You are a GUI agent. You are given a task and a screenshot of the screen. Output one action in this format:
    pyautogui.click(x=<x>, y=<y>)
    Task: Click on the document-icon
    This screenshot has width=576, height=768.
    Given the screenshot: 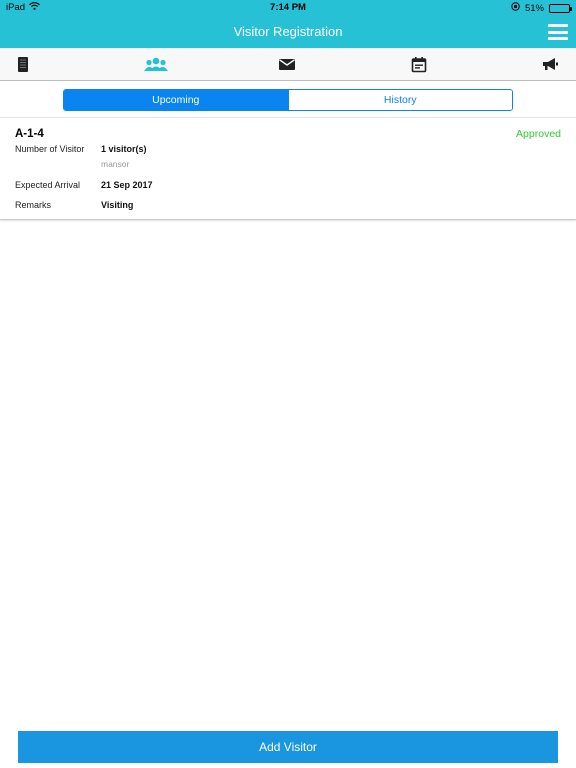 What is the action you would take?
    pyautogui.click(x=26, y=64)
    